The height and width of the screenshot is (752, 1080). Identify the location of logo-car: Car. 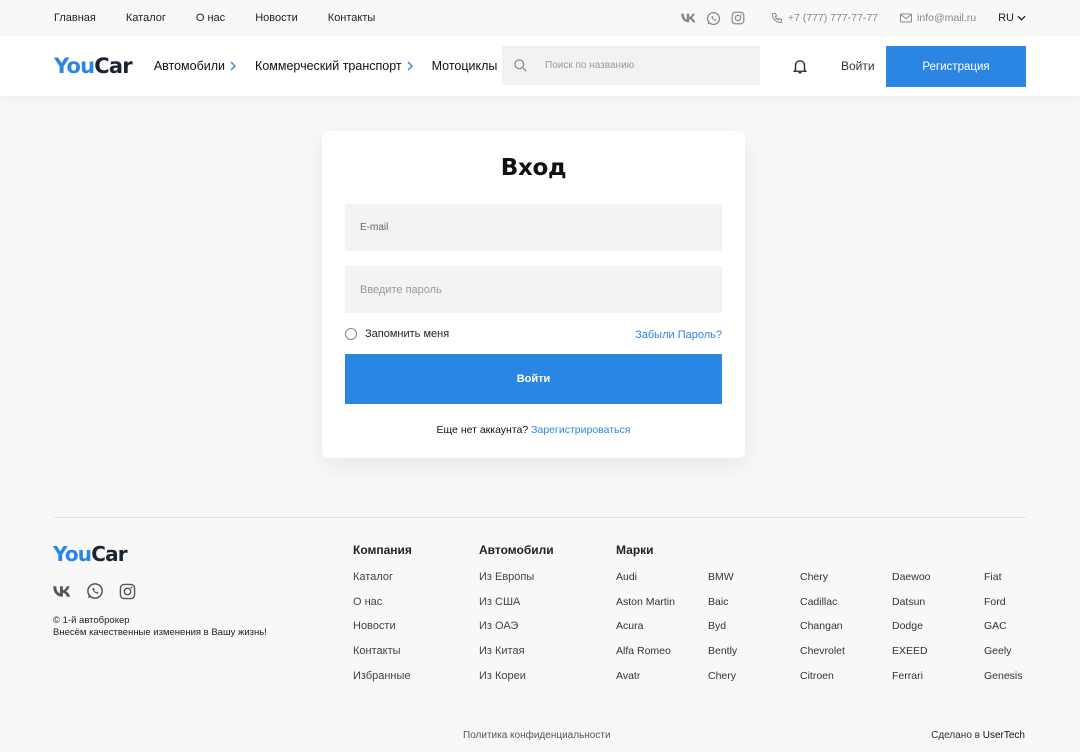
(113, 66).